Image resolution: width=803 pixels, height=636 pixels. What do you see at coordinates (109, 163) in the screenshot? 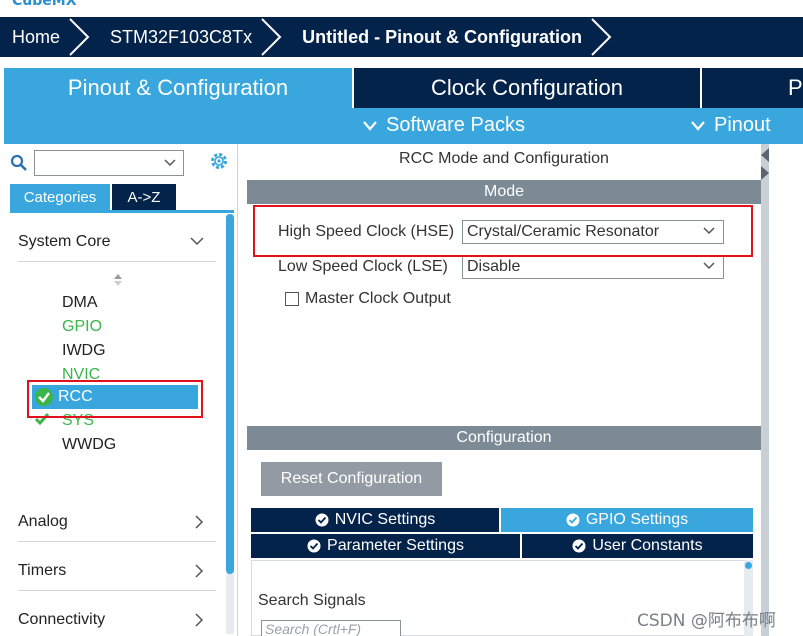
I see `category-search-input` at bounding box center [109, 163].